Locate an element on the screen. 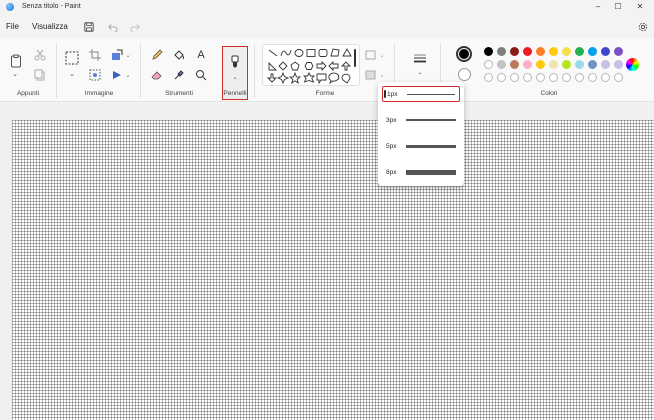 This screenshot has height=420, width=654. size-option-line is located at coordinates (431, 172).